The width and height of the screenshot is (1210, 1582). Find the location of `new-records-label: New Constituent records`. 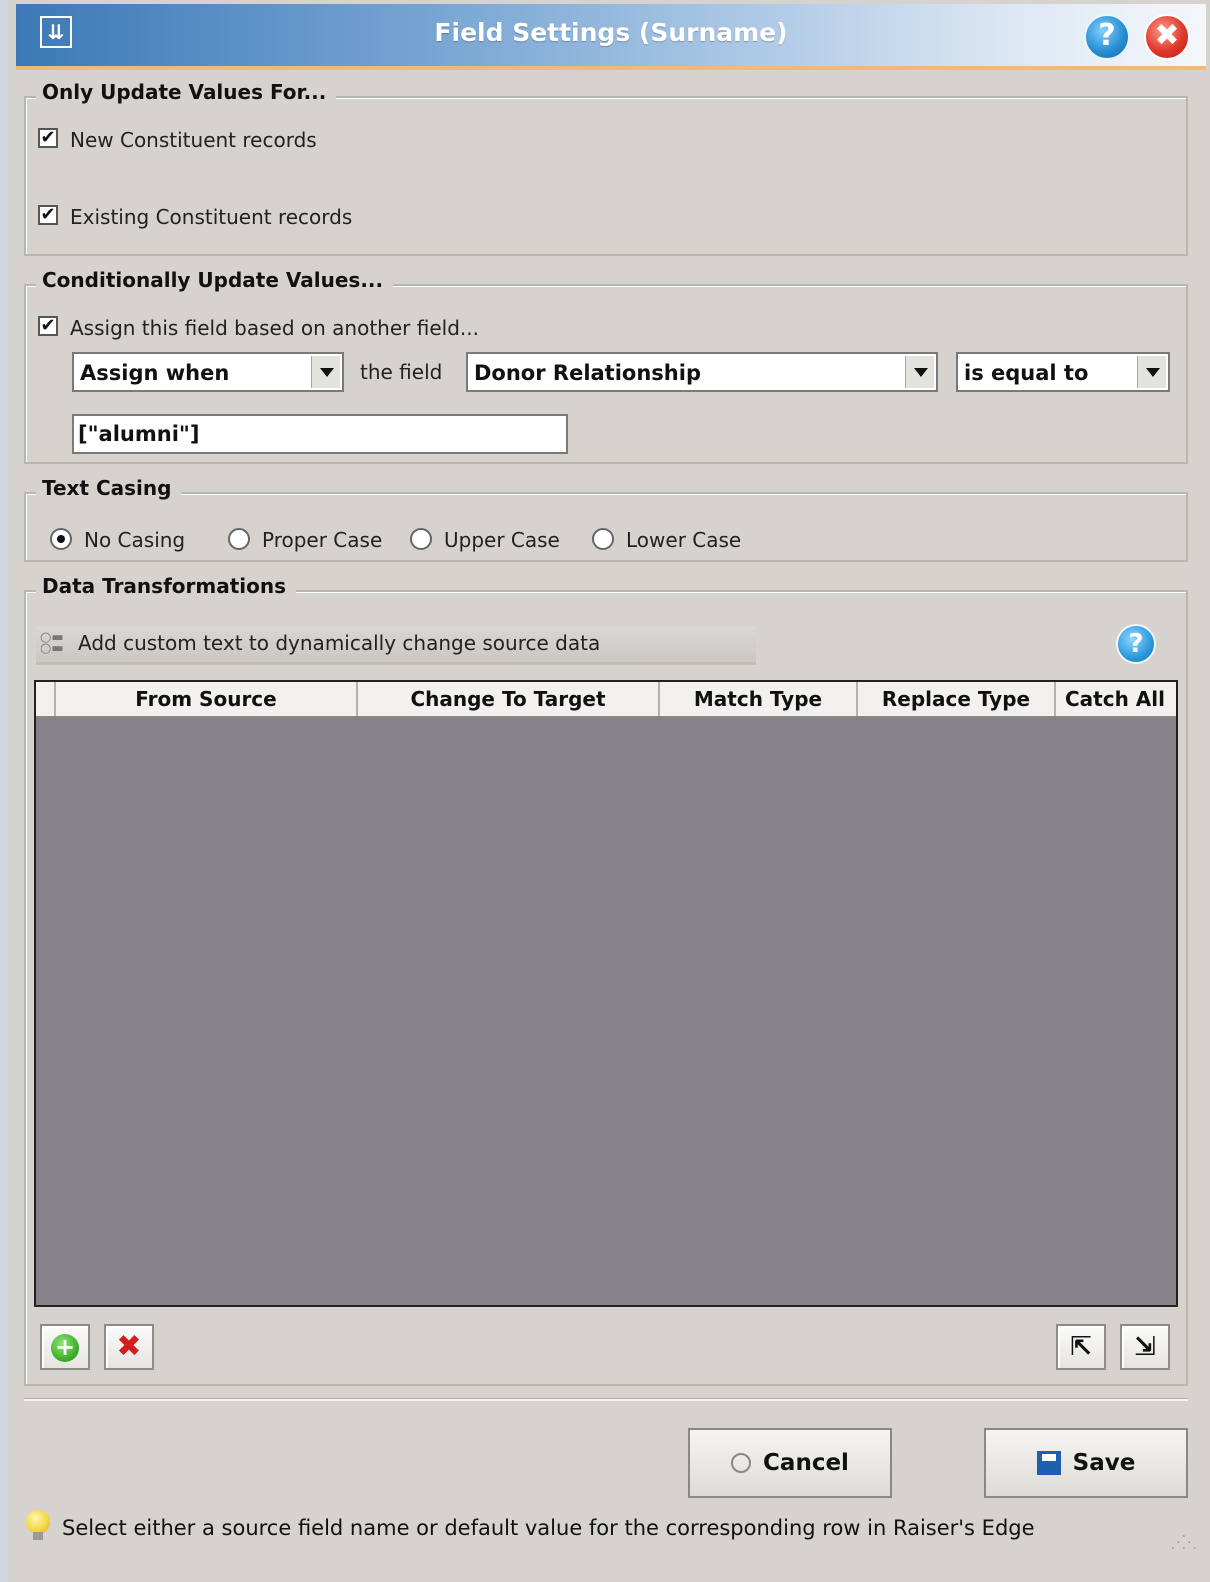

new-records-label: New Constituent records is located at coordinates (193, 140).